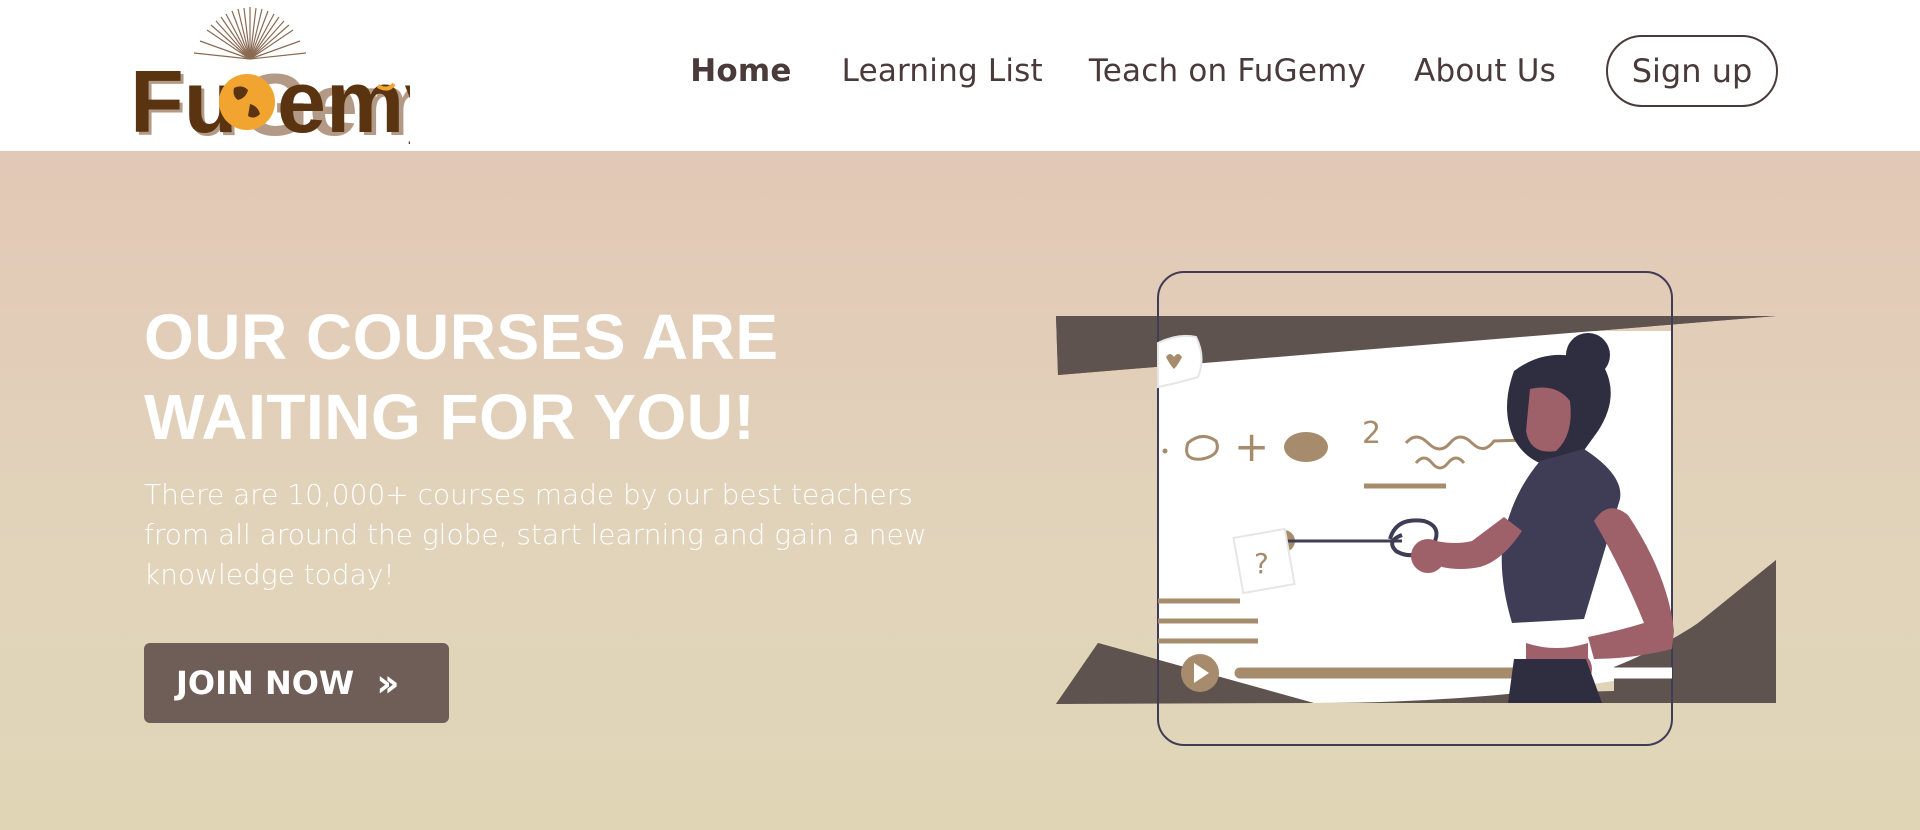 The image size is (1920, 830). I want to click on double-chevron-right-icon: ››, so click(388, 683).